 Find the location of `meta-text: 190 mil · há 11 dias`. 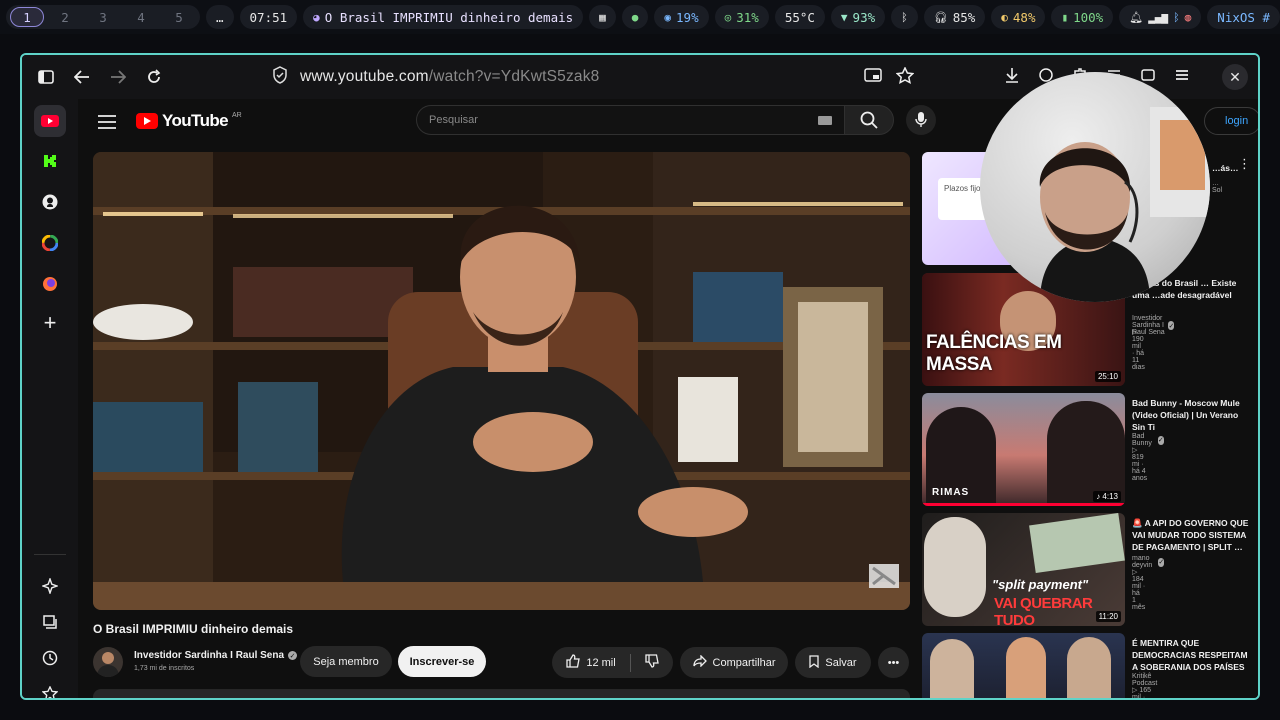

meta-text: 190 mil · há 11 dias is located at coordinates (1138, 353).